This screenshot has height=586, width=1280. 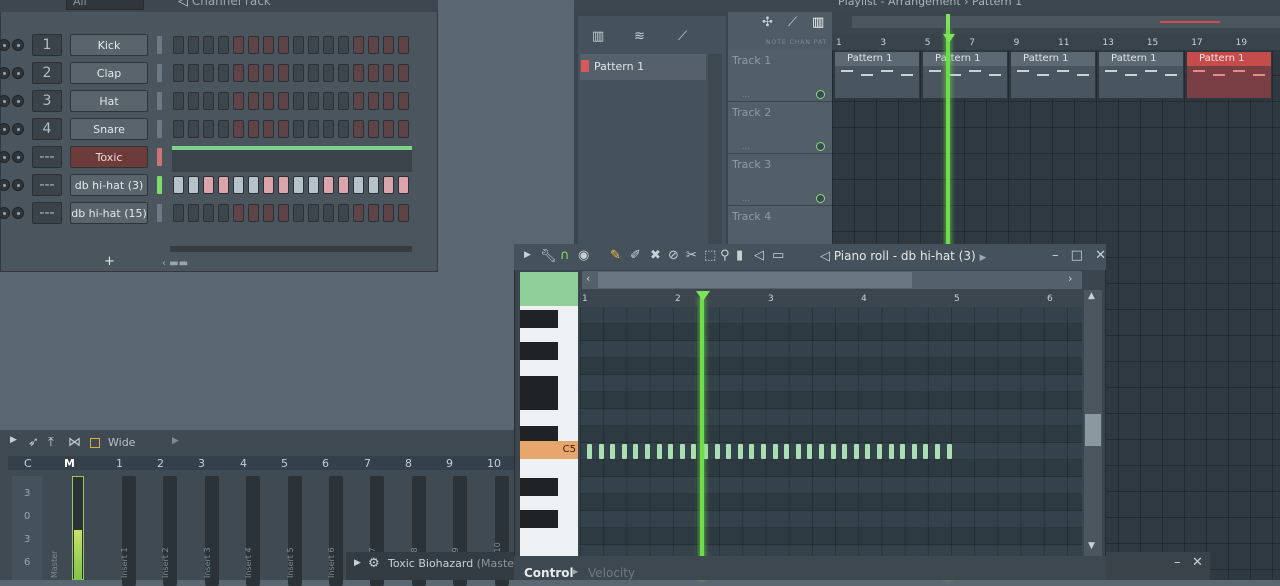 What do you see at coordinates (702, 438) in the screenshot?
I see `piano-roll-playhead` at bounding box center [702, 438].